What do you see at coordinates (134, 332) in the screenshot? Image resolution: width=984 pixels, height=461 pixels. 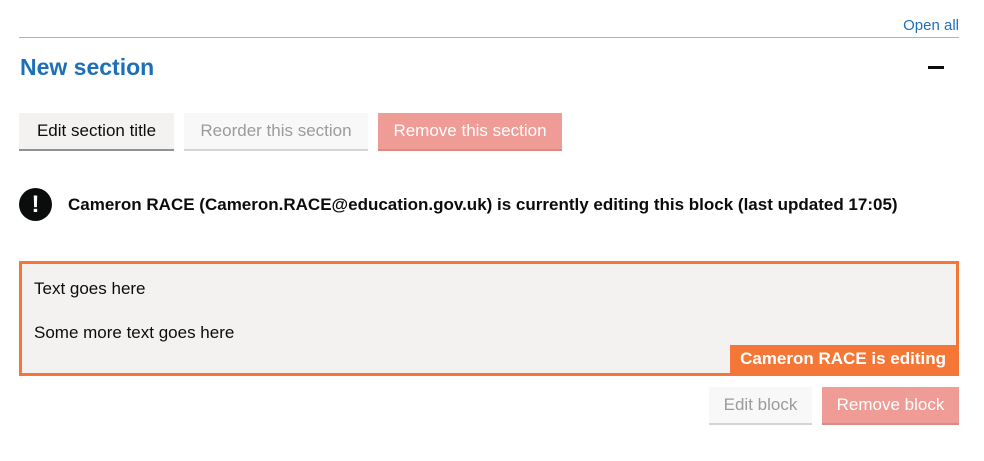 I see `block-text-line: Some more text goes here` at bounding box center [134, 332].